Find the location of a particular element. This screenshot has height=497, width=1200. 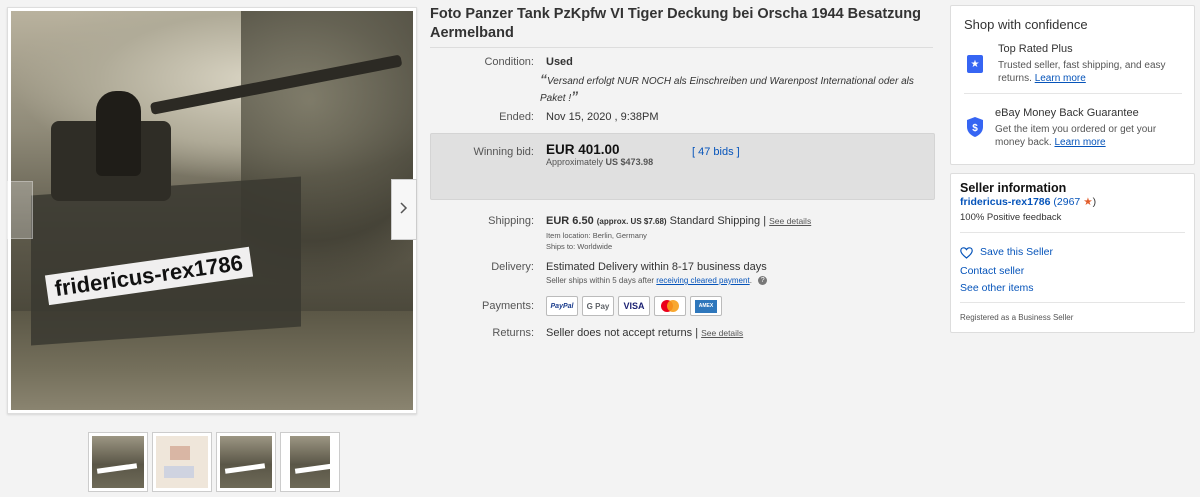

ended-value: Nov 15, 2020 , 9:38PM is located at coordinates (602, 117).